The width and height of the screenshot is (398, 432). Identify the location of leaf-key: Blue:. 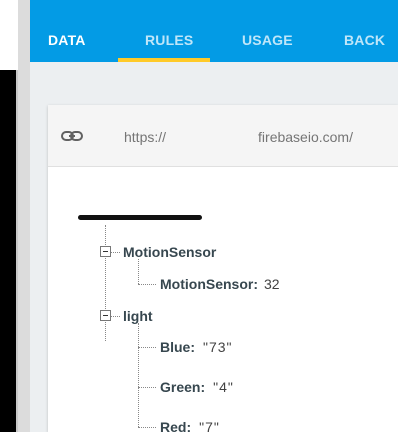
(177, 347).